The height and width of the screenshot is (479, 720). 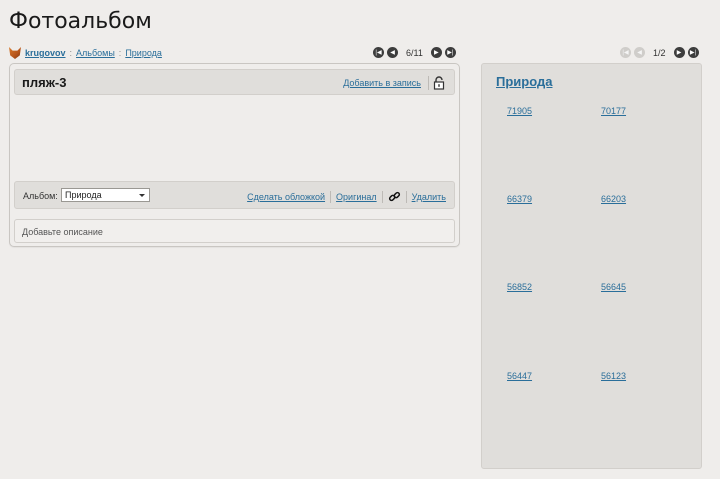 I want to click on delete-link: Удалить, so click(x=429, y=197).